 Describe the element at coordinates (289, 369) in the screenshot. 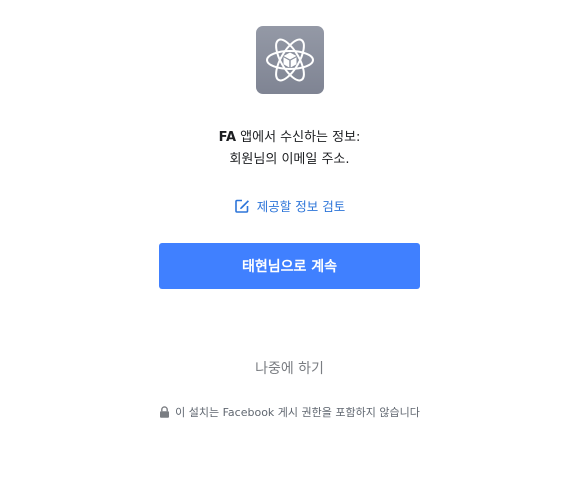

I see `later-button: 나중에 하기` at that location.